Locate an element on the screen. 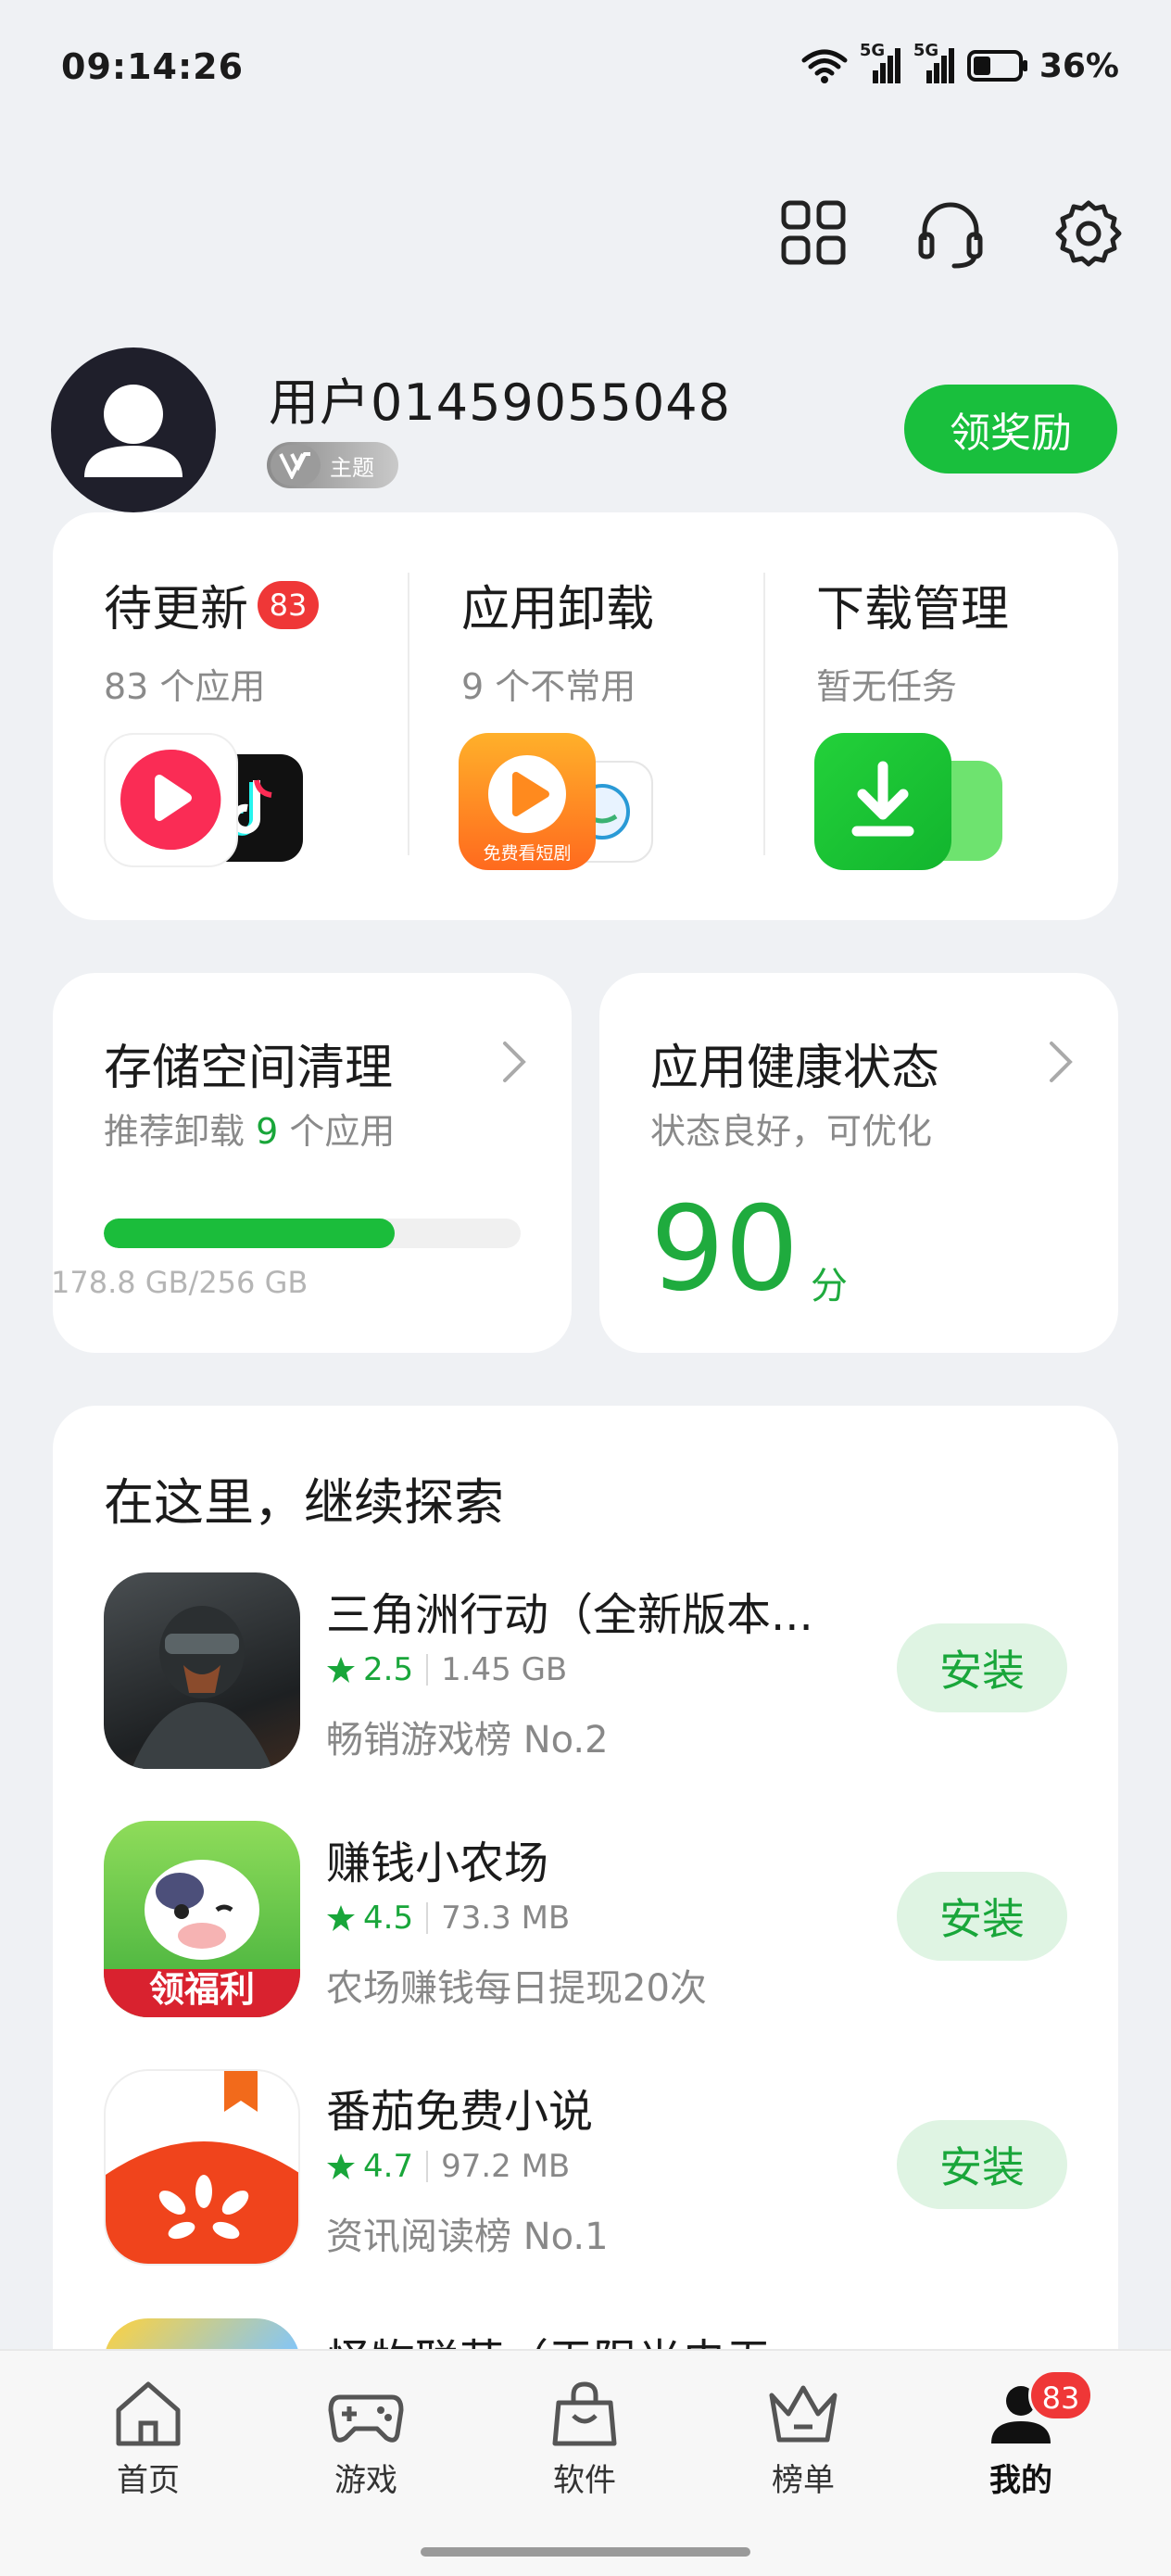 The width and height of the screenshot is (1171, 2576). status-icons: 5G 5G 36% is located at coordinates (960, 63).